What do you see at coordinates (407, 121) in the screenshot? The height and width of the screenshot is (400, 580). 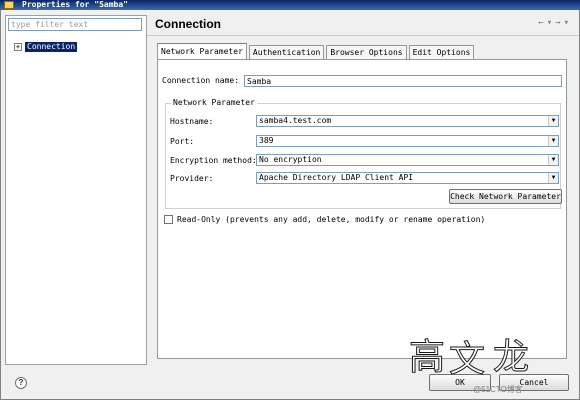 I see `hostname-combo: samba4.test.com ▼` at bounding box center [407, 121].